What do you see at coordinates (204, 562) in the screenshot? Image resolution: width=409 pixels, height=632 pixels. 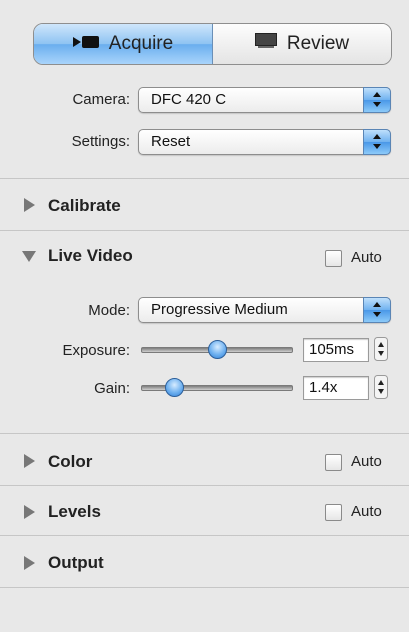 I see `section-output: Output` at bounding box center [204, 562].